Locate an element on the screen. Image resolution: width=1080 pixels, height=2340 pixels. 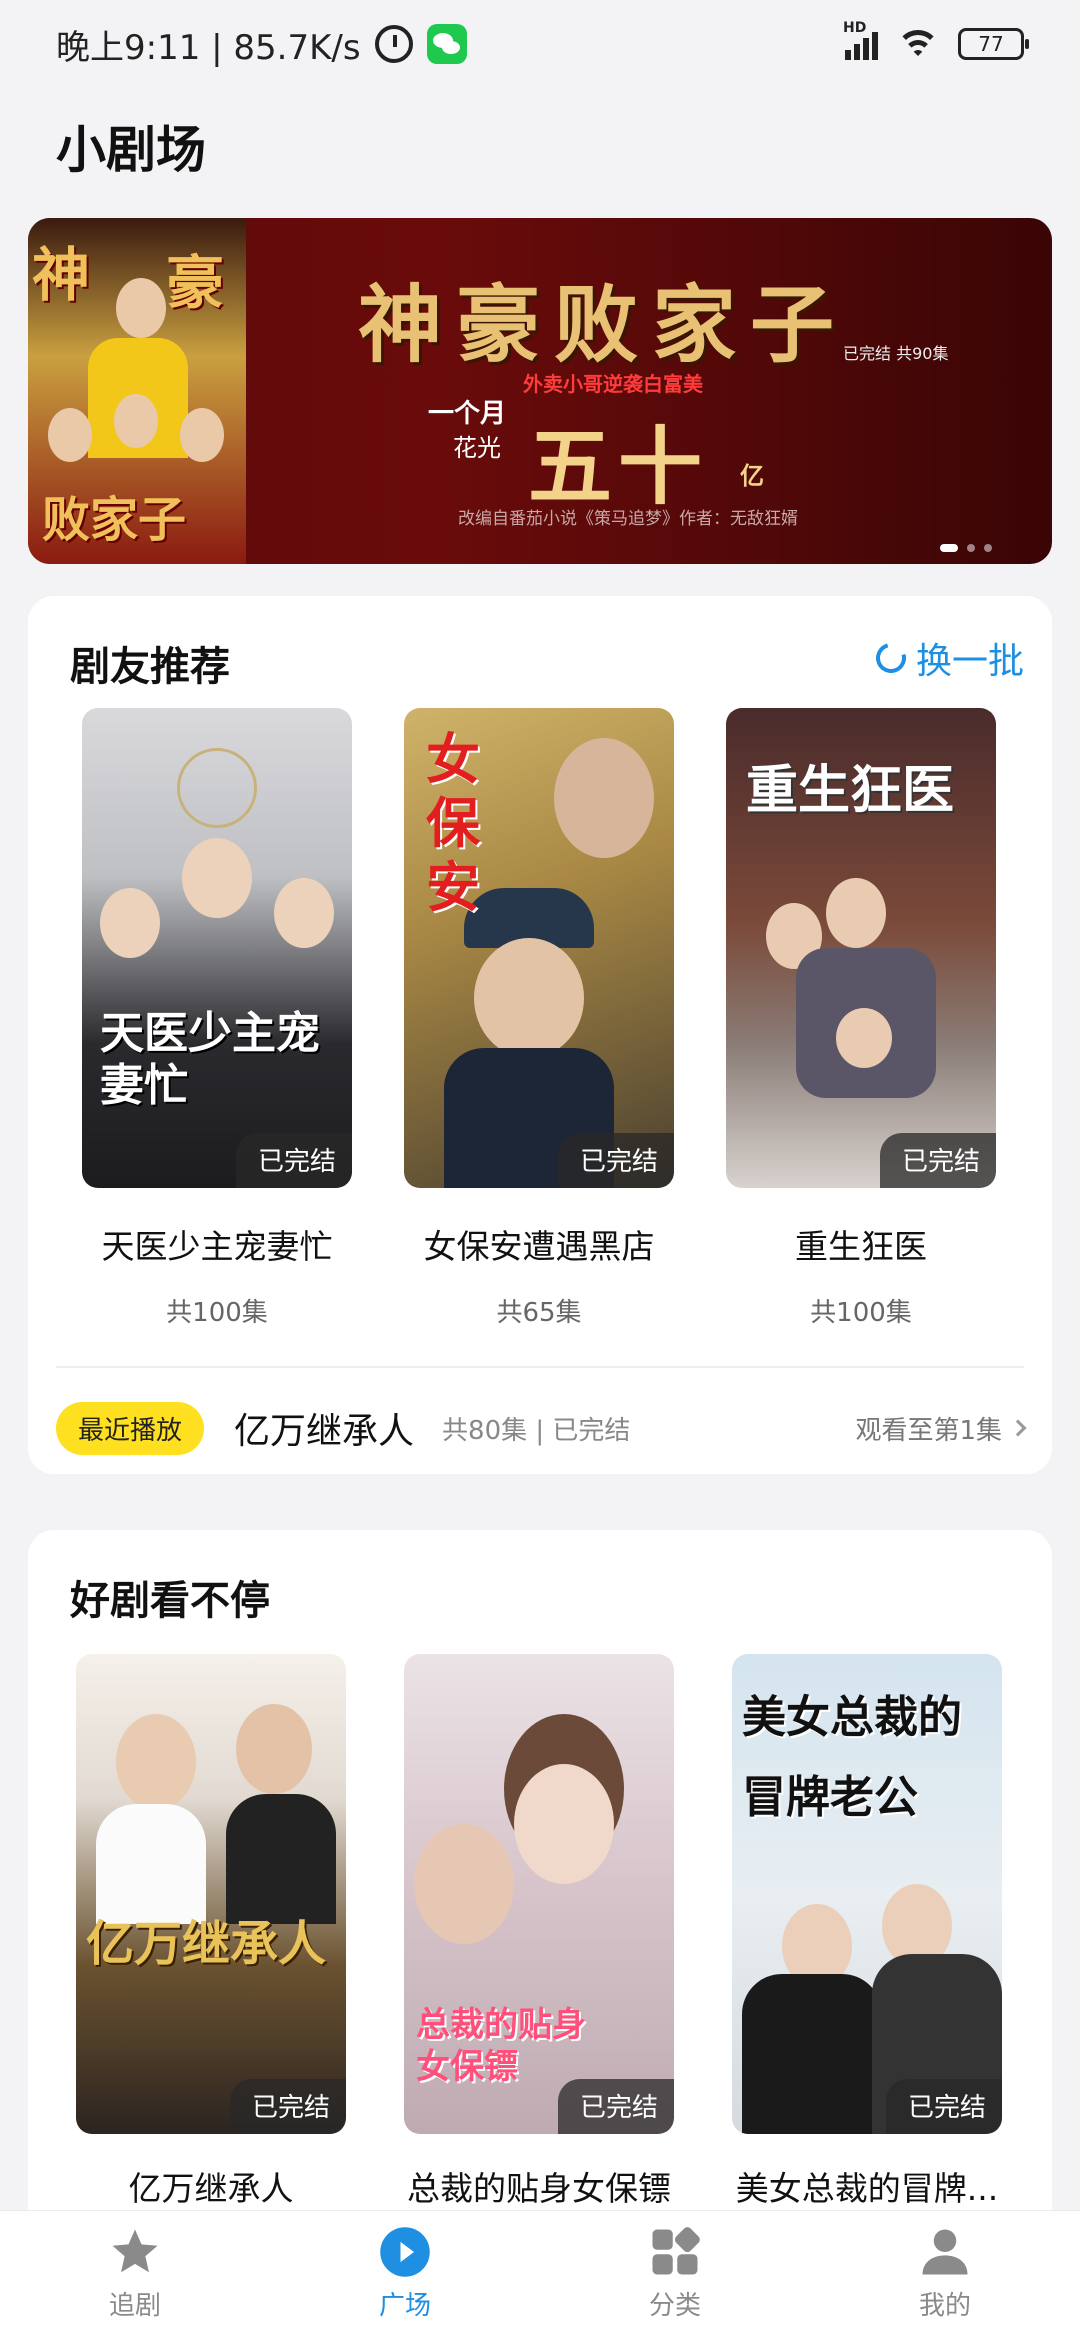
drama-poster: 重生狂医 已完结 is located at coordinates (861, 948).